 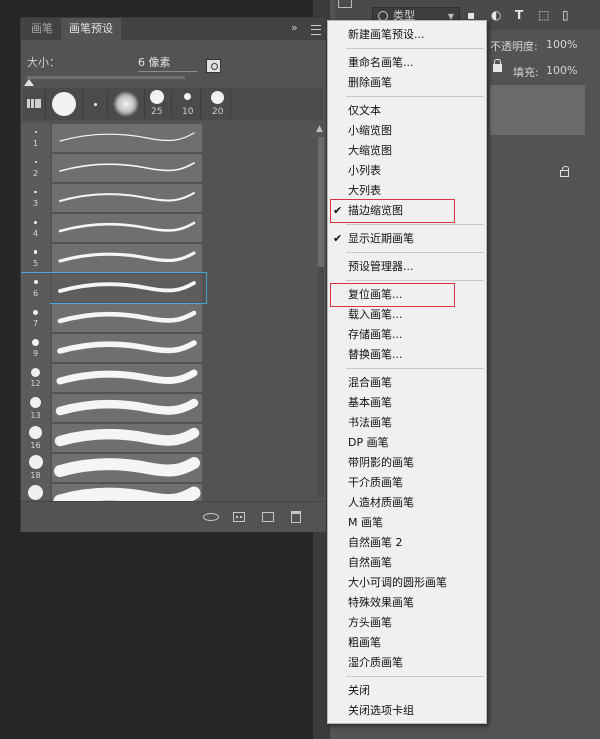 I want to click on brush-tip-thumbnail: 12, so click(x=35, y=378).